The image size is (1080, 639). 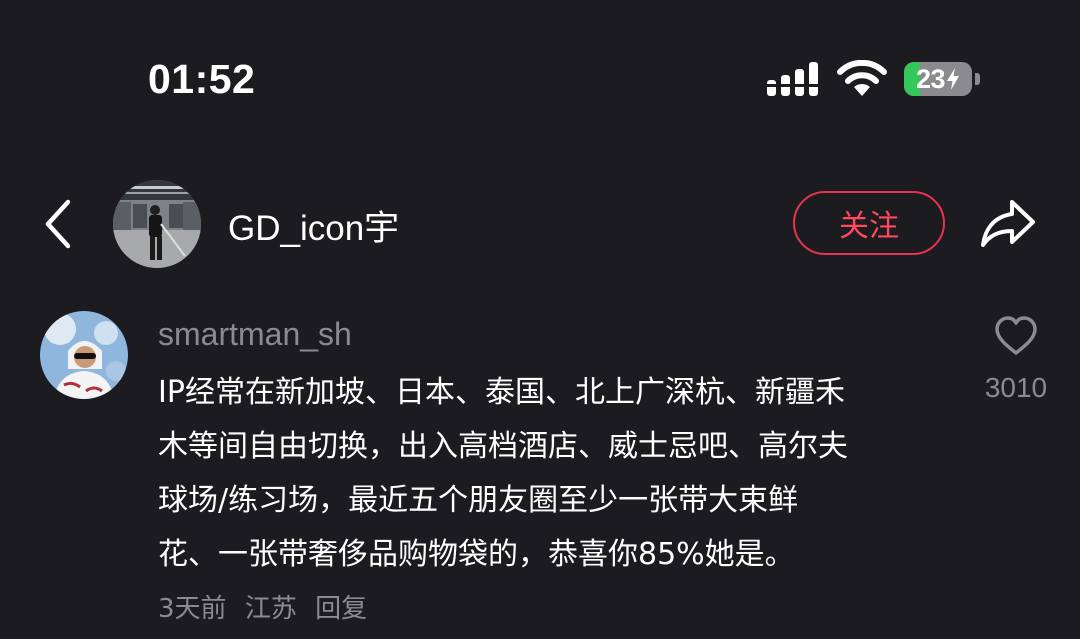 What do you see at coordinates (60, 224) in the screenshot?
I see `chevron-left-icon` at bounding box center [60, 224].